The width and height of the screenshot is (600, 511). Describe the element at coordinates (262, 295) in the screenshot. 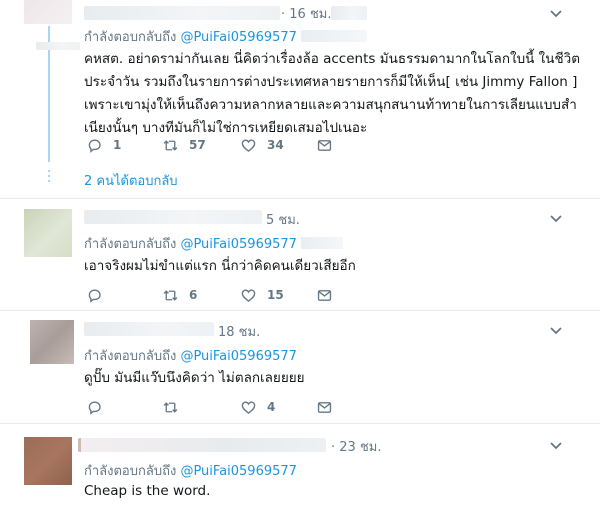

I see `like-button: 15` at that location.